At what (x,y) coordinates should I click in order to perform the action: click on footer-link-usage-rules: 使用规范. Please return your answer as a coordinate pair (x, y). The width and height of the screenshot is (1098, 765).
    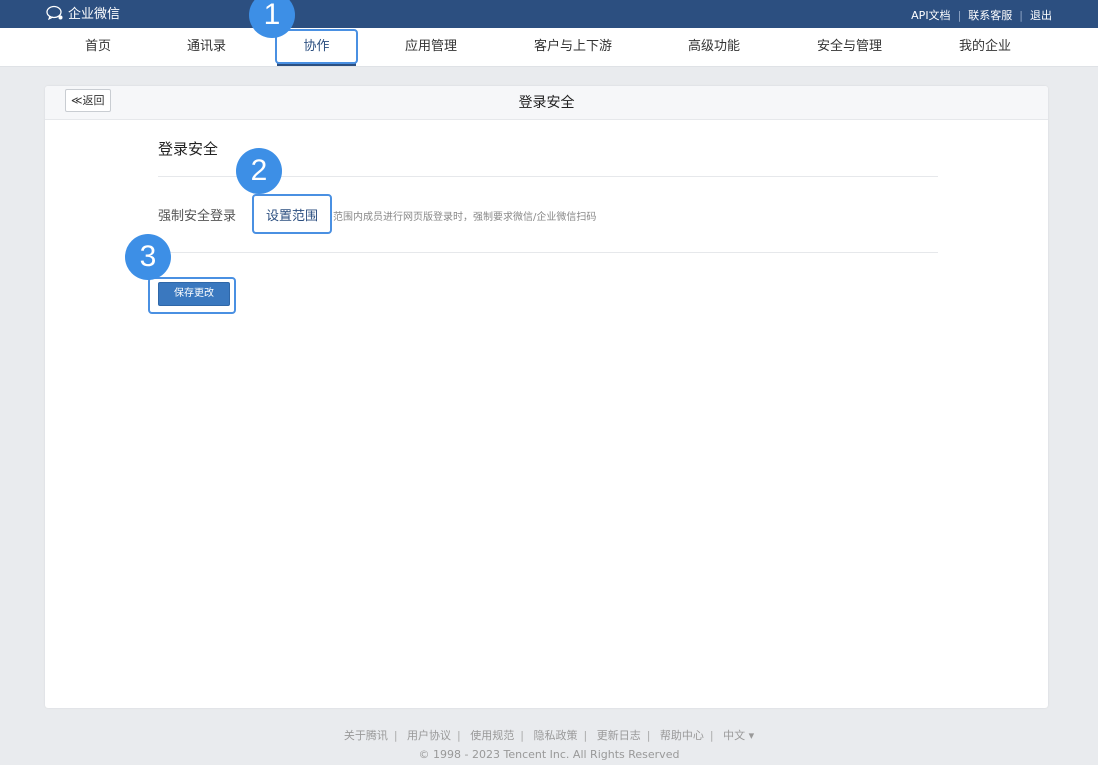
    Looking at the image, I should click on (492, 735).